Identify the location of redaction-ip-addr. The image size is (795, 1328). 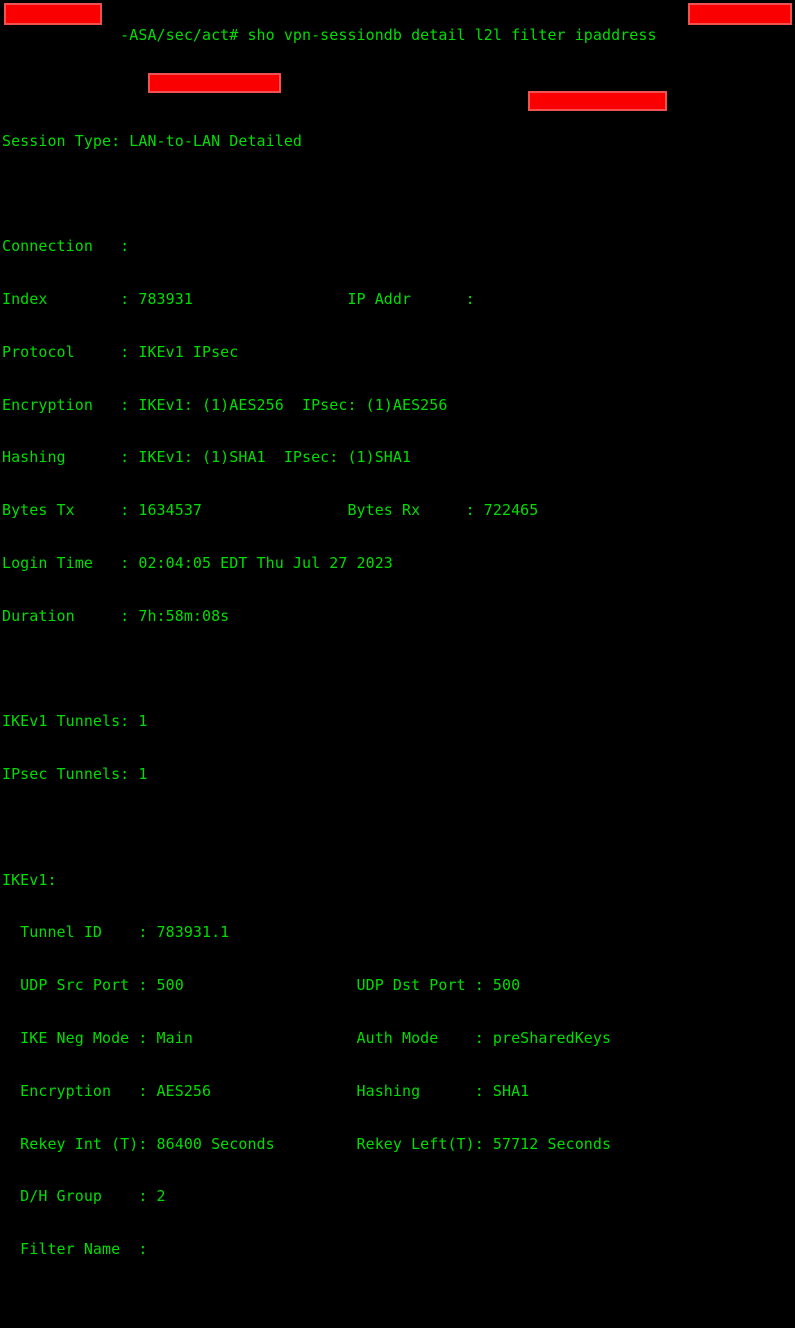
(597, 101).